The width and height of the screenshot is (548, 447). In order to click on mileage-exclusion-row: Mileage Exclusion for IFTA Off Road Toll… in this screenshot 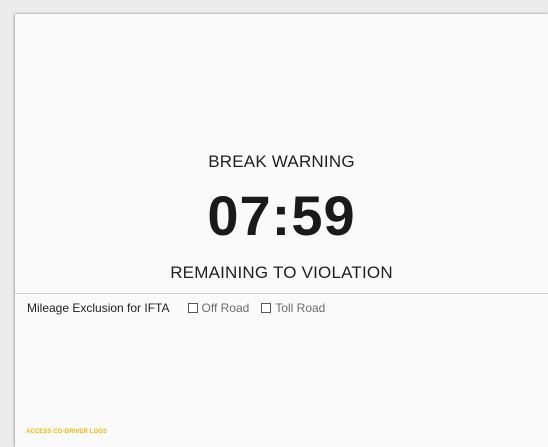, I will do `click(182, 308)`.